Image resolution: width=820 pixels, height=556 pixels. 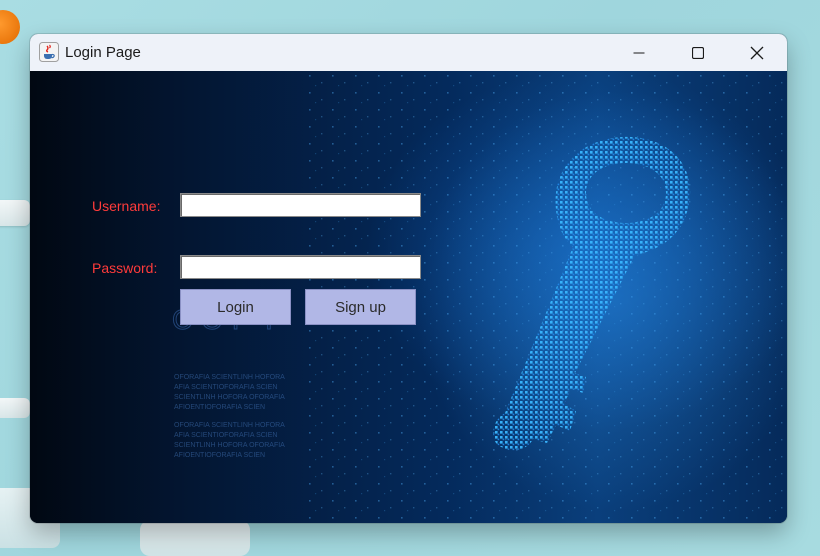 I want to click on username-input, so click(x=300, y=205).